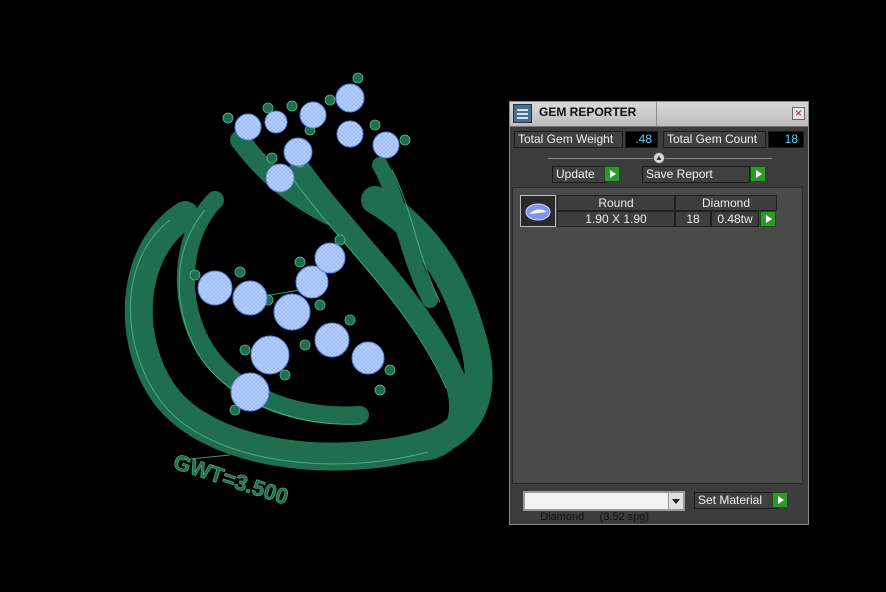 This screenshot has width=886, height=592. I want to click on set-material-go-icon, so click(780, 500).